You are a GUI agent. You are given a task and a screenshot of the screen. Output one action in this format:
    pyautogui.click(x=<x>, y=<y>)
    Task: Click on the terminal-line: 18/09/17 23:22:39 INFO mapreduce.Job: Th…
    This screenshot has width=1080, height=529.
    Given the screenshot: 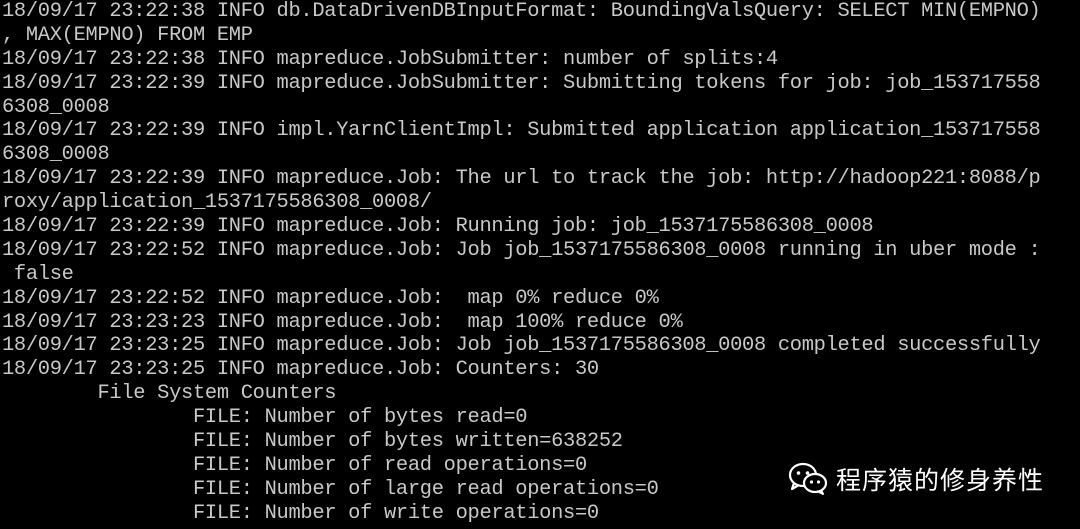 What is the action you would take?
    pyautogui.click(x=521, y=179)
    